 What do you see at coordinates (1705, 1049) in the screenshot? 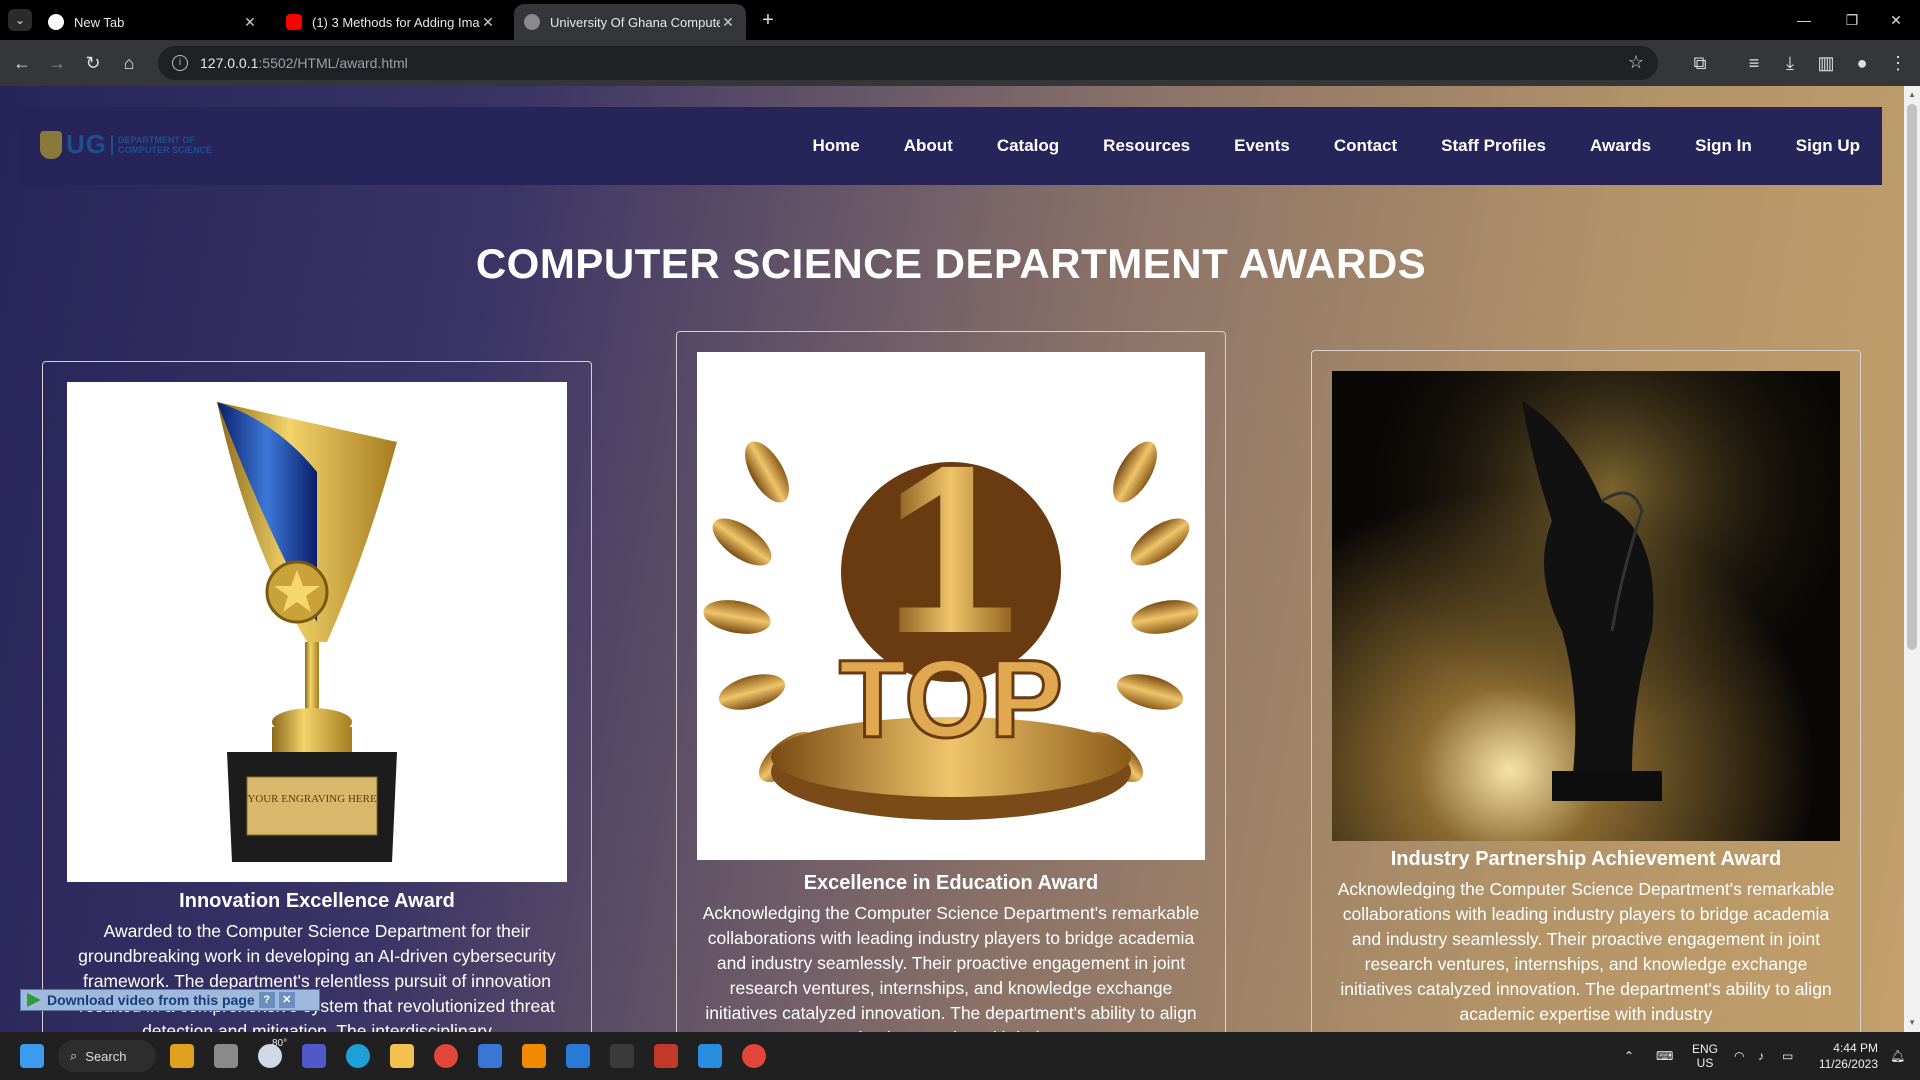
I see `language-code: ENG` at bounding box center [1705, 1049].